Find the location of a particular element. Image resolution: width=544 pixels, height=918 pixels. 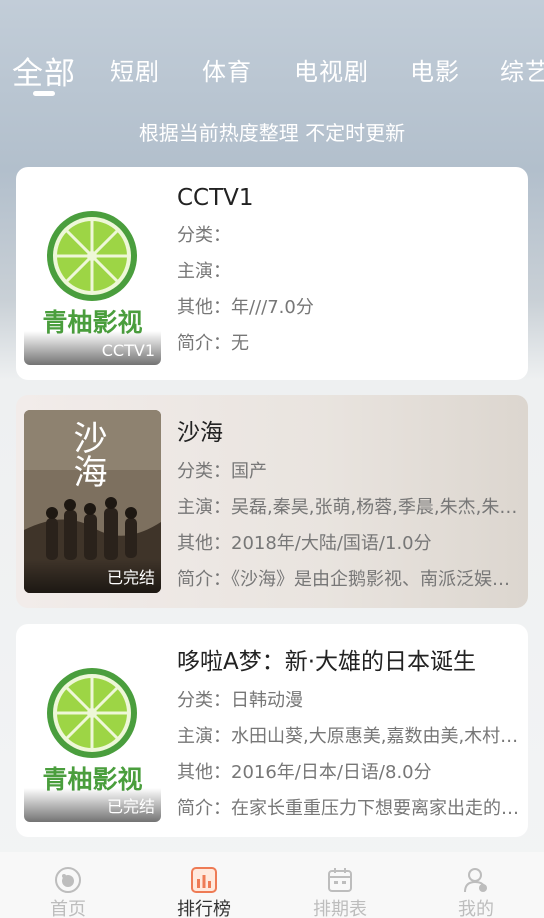

nav-home: 首页 is located at coordinates (68, 885).